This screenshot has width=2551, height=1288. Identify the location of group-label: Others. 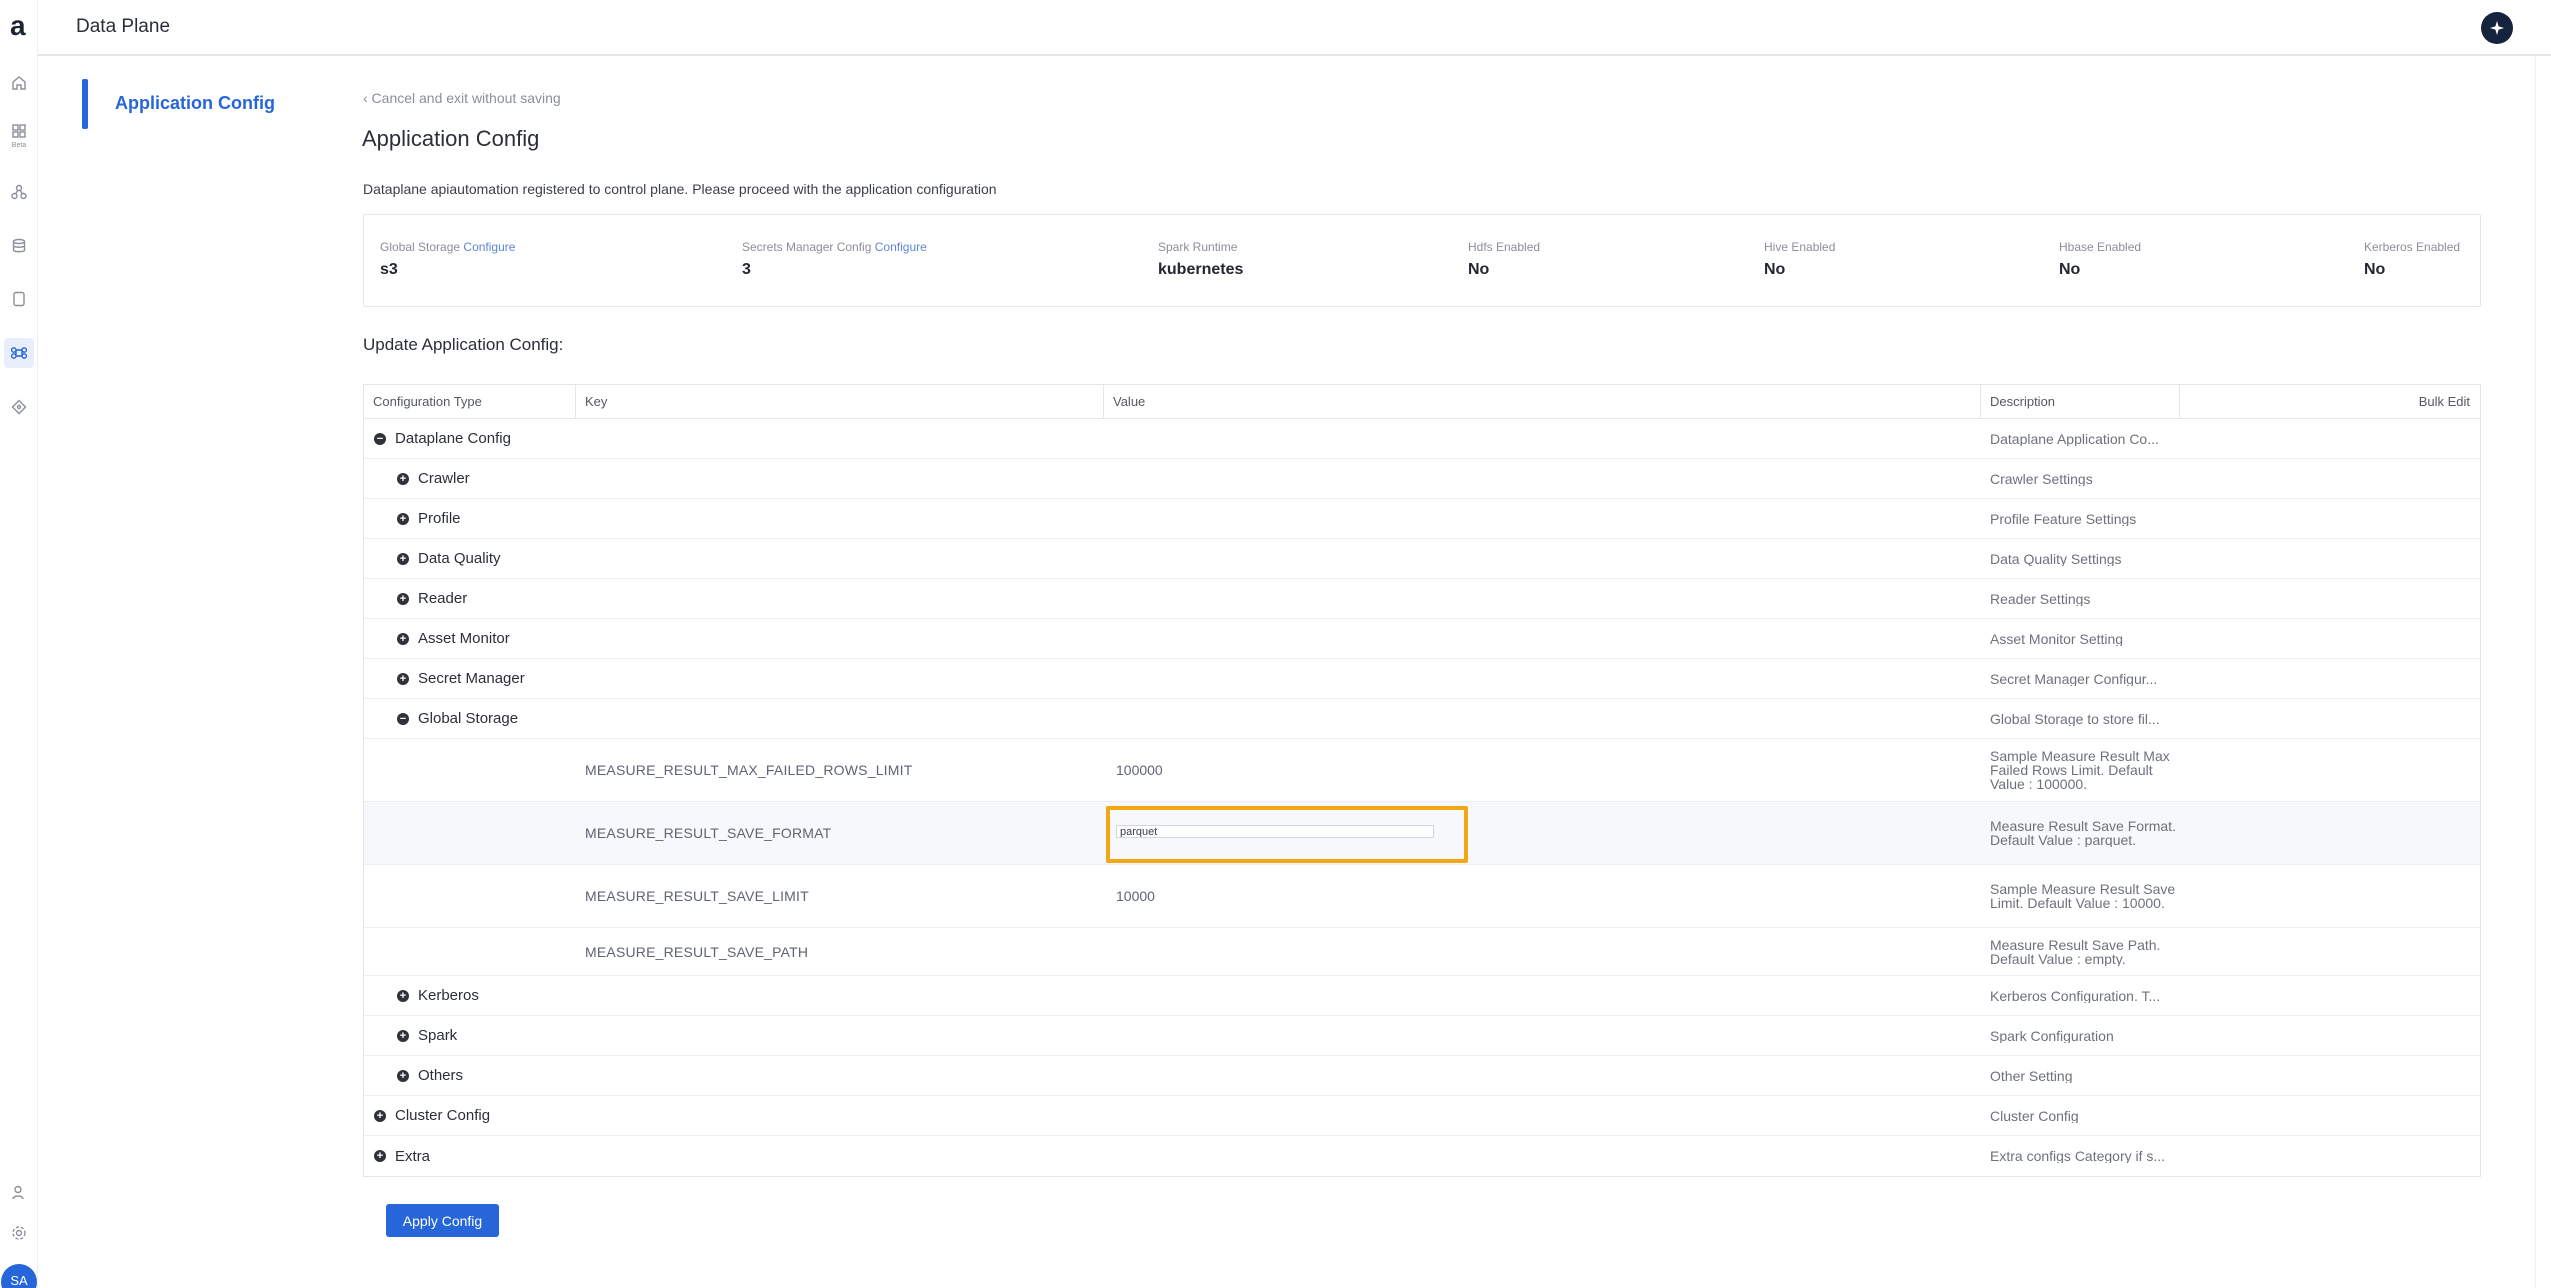
(441, 1075).